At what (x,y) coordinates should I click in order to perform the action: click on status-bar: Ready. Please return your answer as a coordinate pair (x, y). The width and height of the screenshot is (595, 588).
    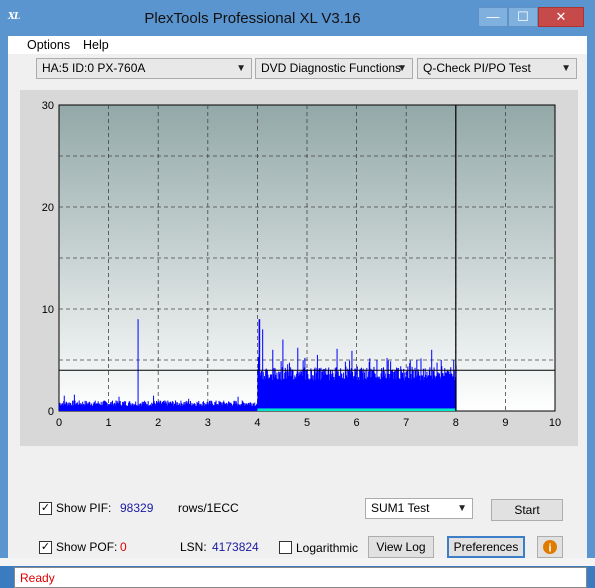
    Looking at the image, I should click on (300, 577).